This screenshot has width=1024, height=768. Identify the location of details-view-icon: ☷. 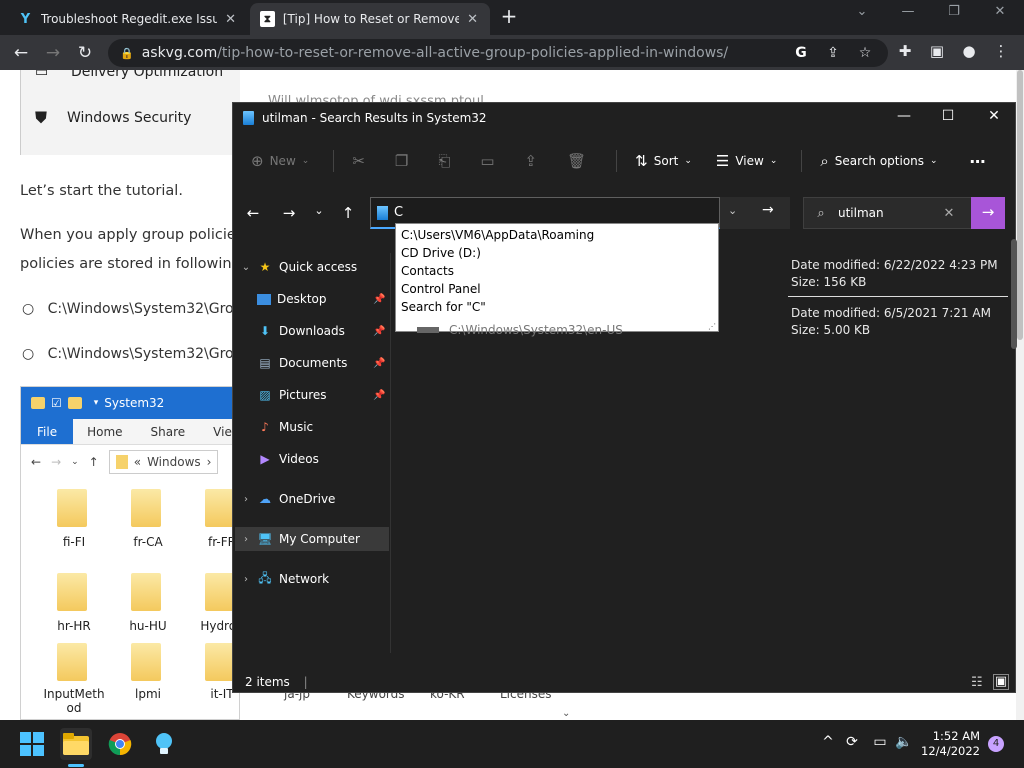
(977, 682).